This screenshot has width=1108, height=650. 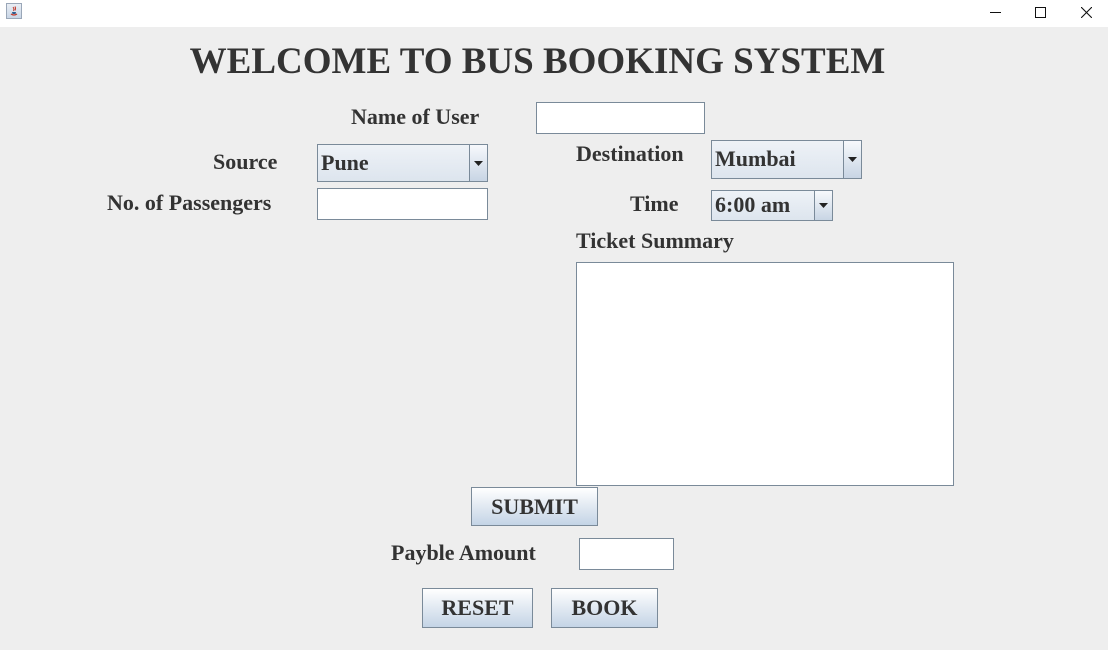 What do you see at coordinates (402, 204) in the screenshot?
I see `passengers-input` at bounding box center [402, 204].